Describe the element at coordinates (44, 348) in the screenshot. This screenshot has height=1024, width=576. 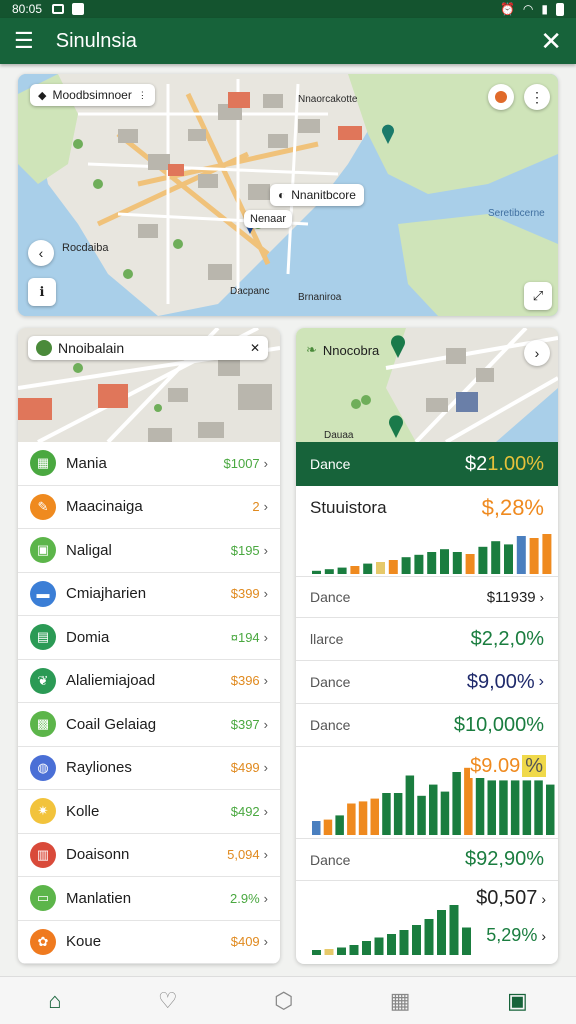
I see `leaf-icon` at that location.